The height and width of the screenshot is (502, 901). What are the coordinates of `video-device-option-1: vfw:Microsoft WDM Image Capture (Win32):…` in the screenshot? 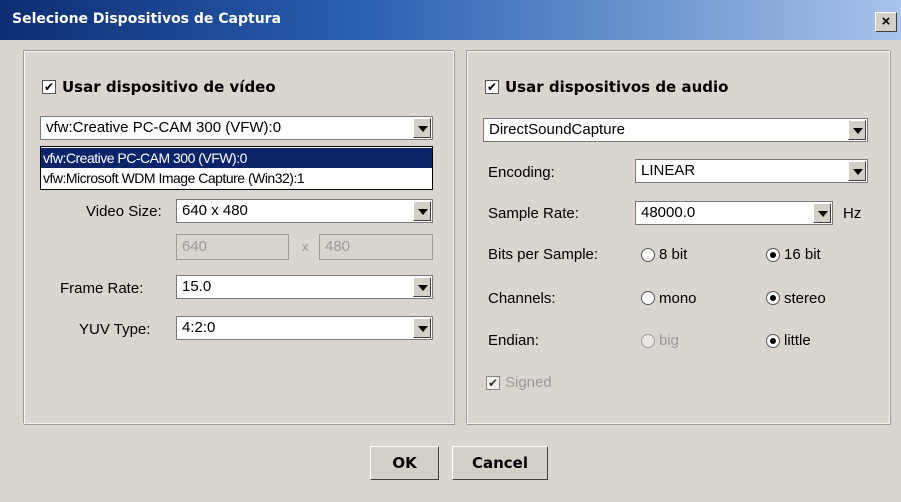 It's located at (236, 178).